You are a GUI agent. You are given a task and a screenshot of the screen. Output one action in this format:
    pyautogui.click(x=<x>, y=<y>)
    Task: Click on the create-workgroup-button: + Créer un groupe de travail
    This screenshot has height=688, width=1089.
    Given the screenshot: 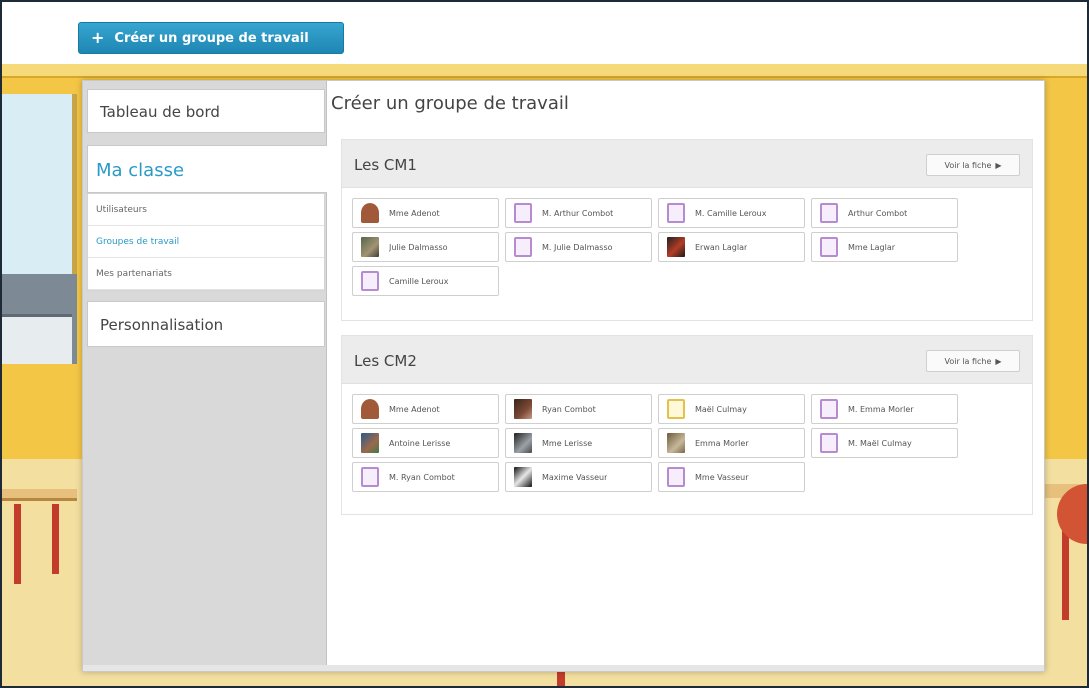 What is the action you would take?
    pyautogui.click(x=211, y=38)
    